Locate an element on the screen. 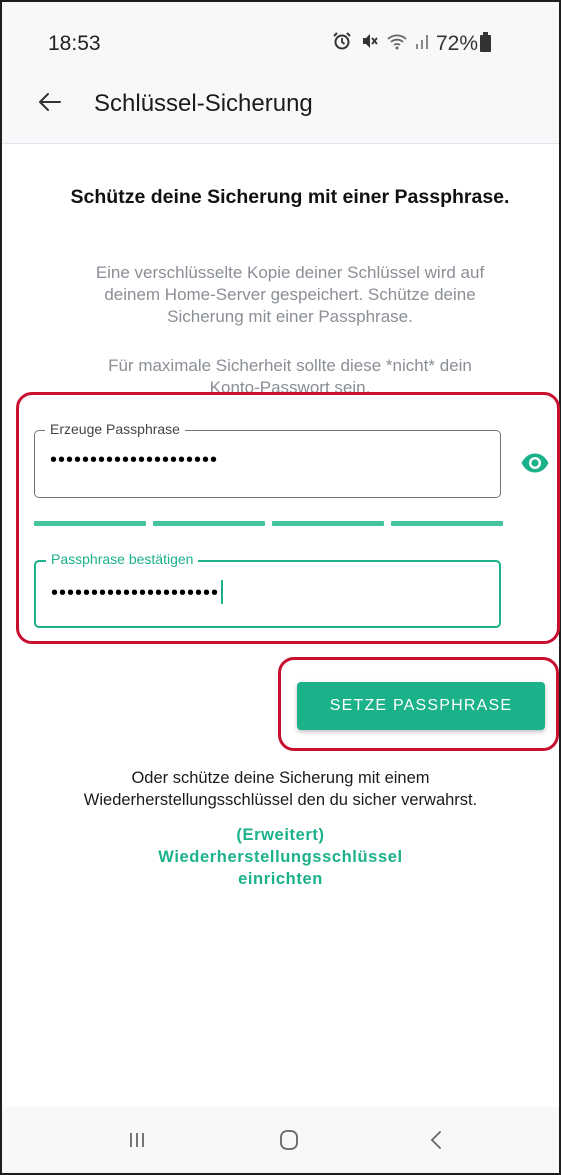 The height and width of the screenshot is (1175, 561). status-icons is located at coordinates (382, 42).